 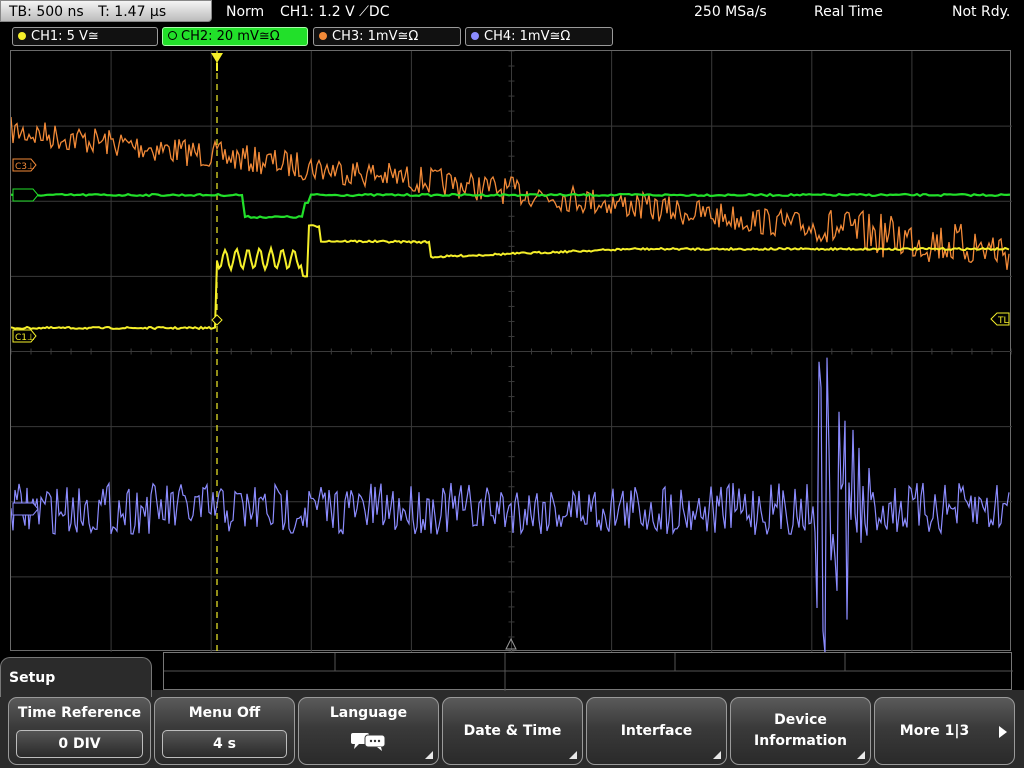 I want to click on ch3-reference-marker: C3⊥, so click(x=24, y=165).